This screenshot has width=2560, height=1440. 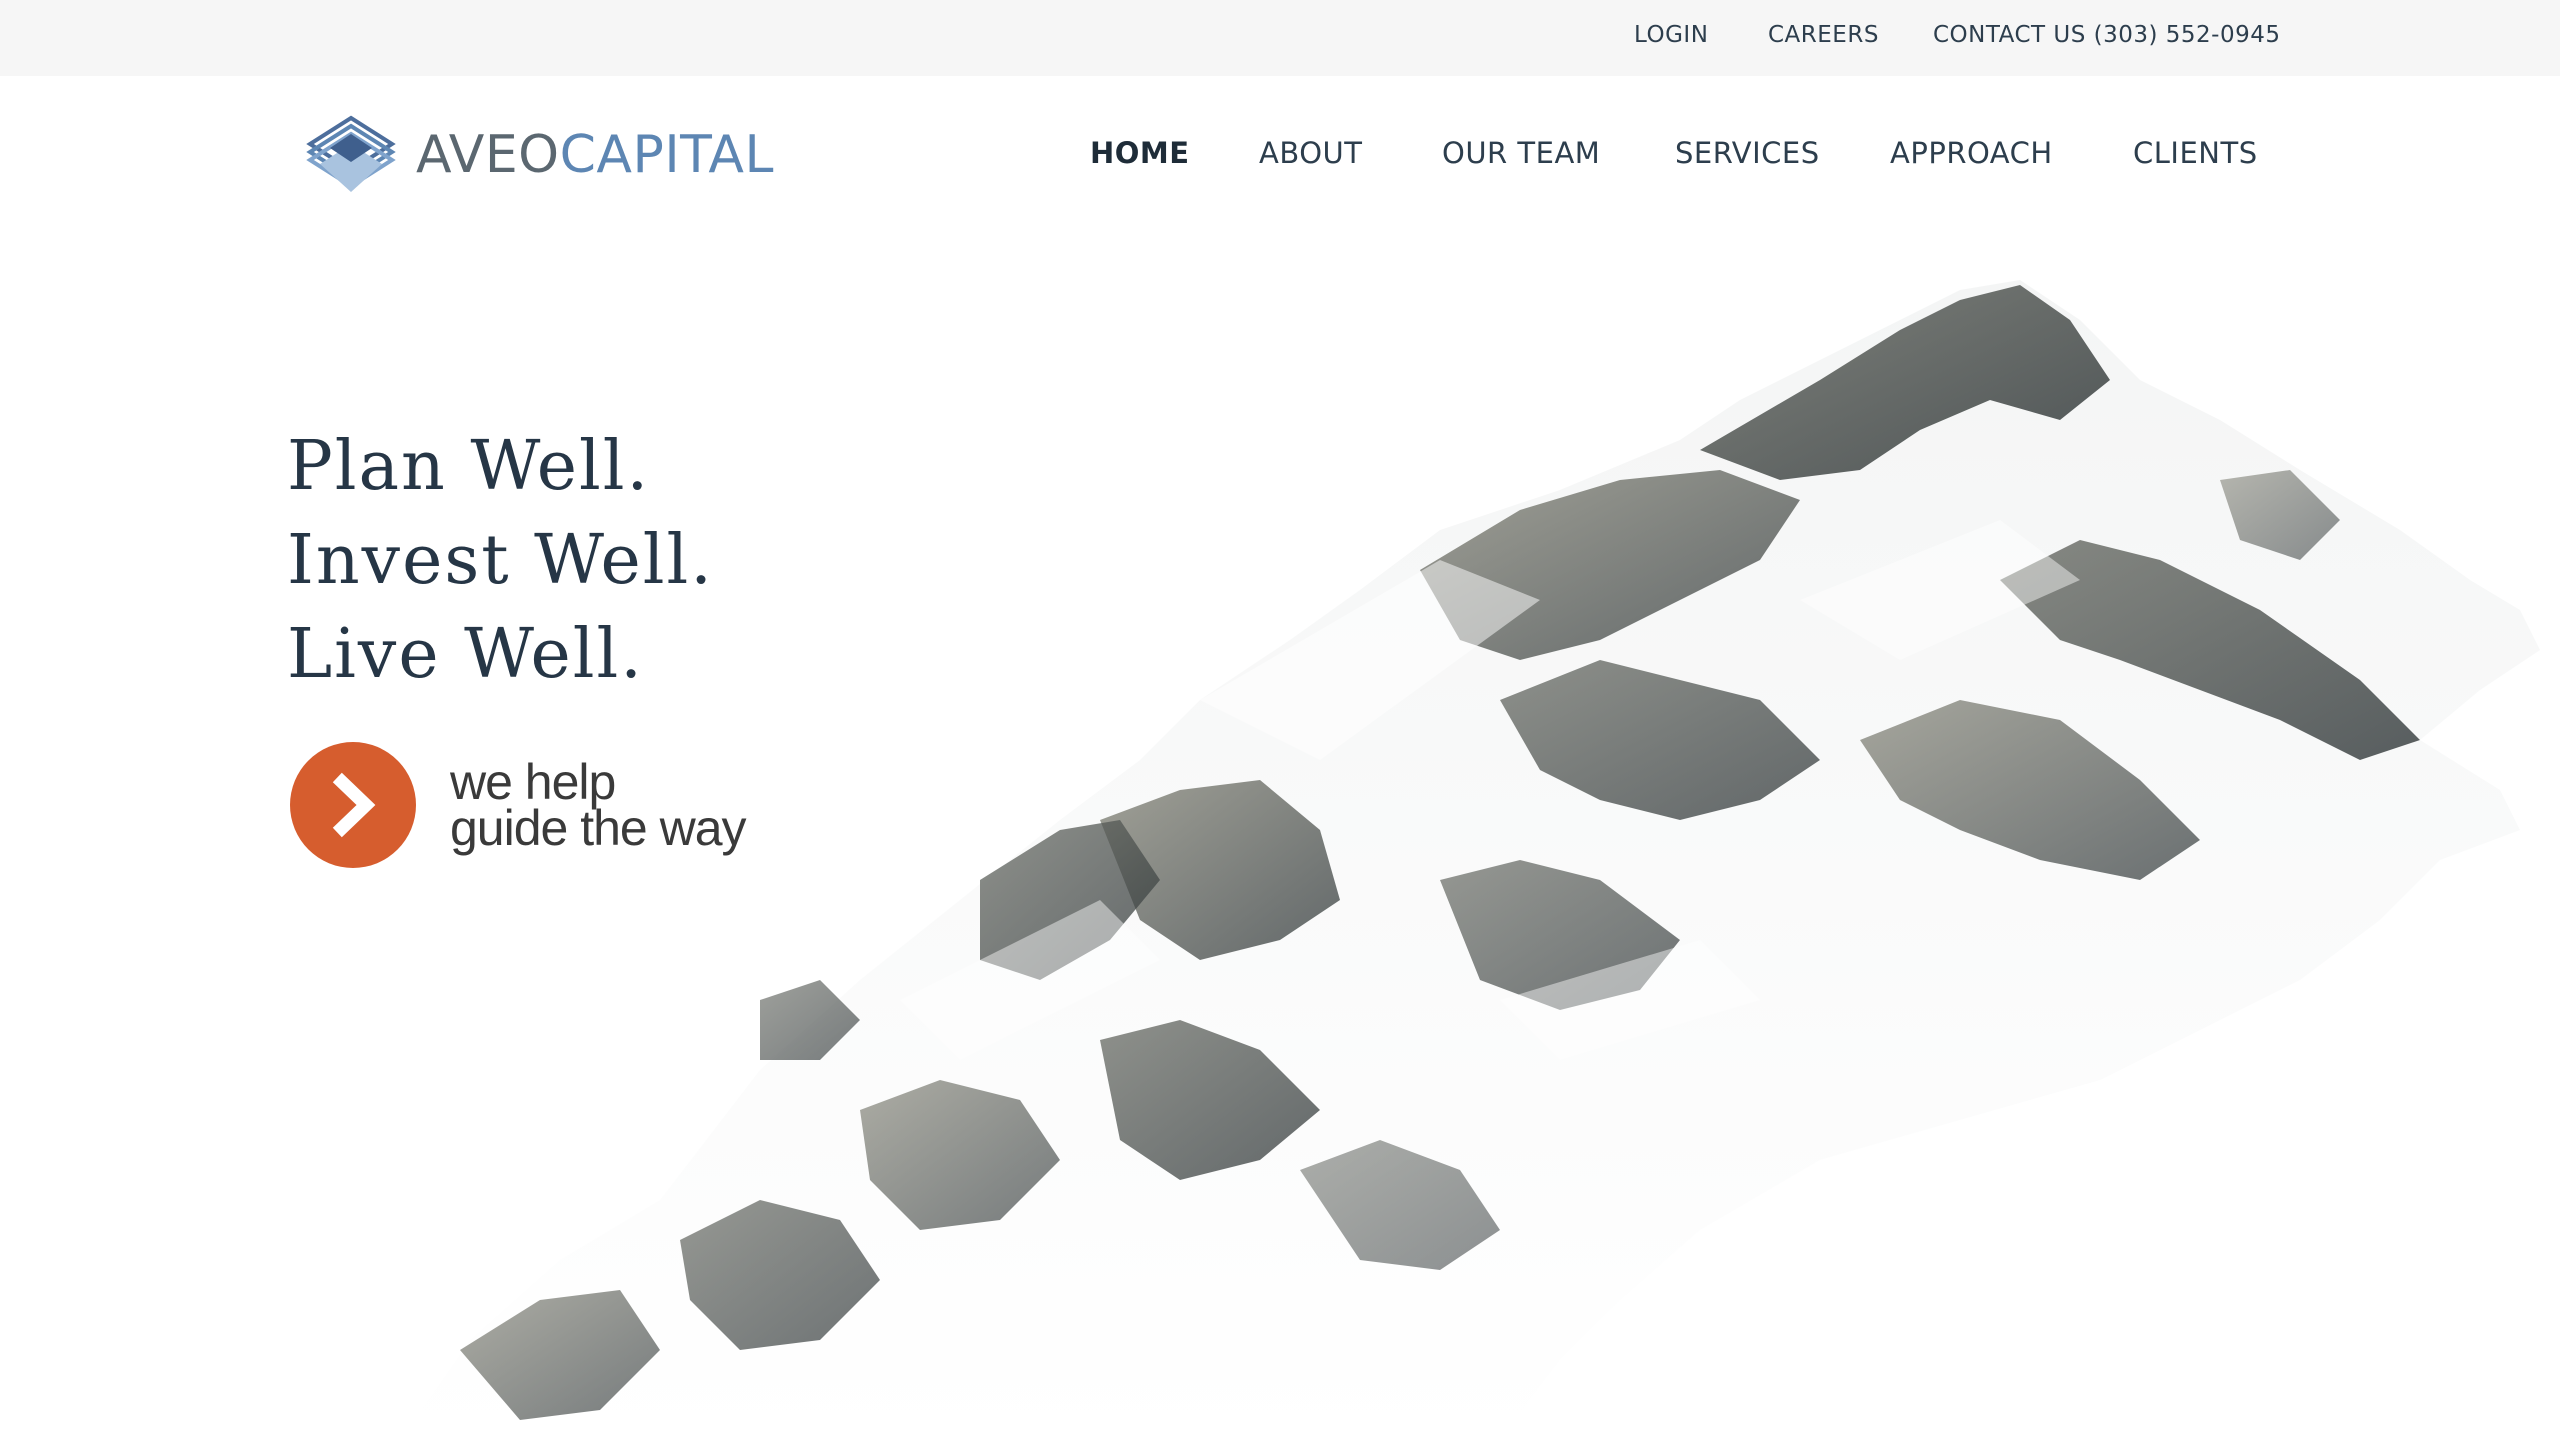 I want to click on nav-approach: APPROACH, so click(x=1971, y=153).